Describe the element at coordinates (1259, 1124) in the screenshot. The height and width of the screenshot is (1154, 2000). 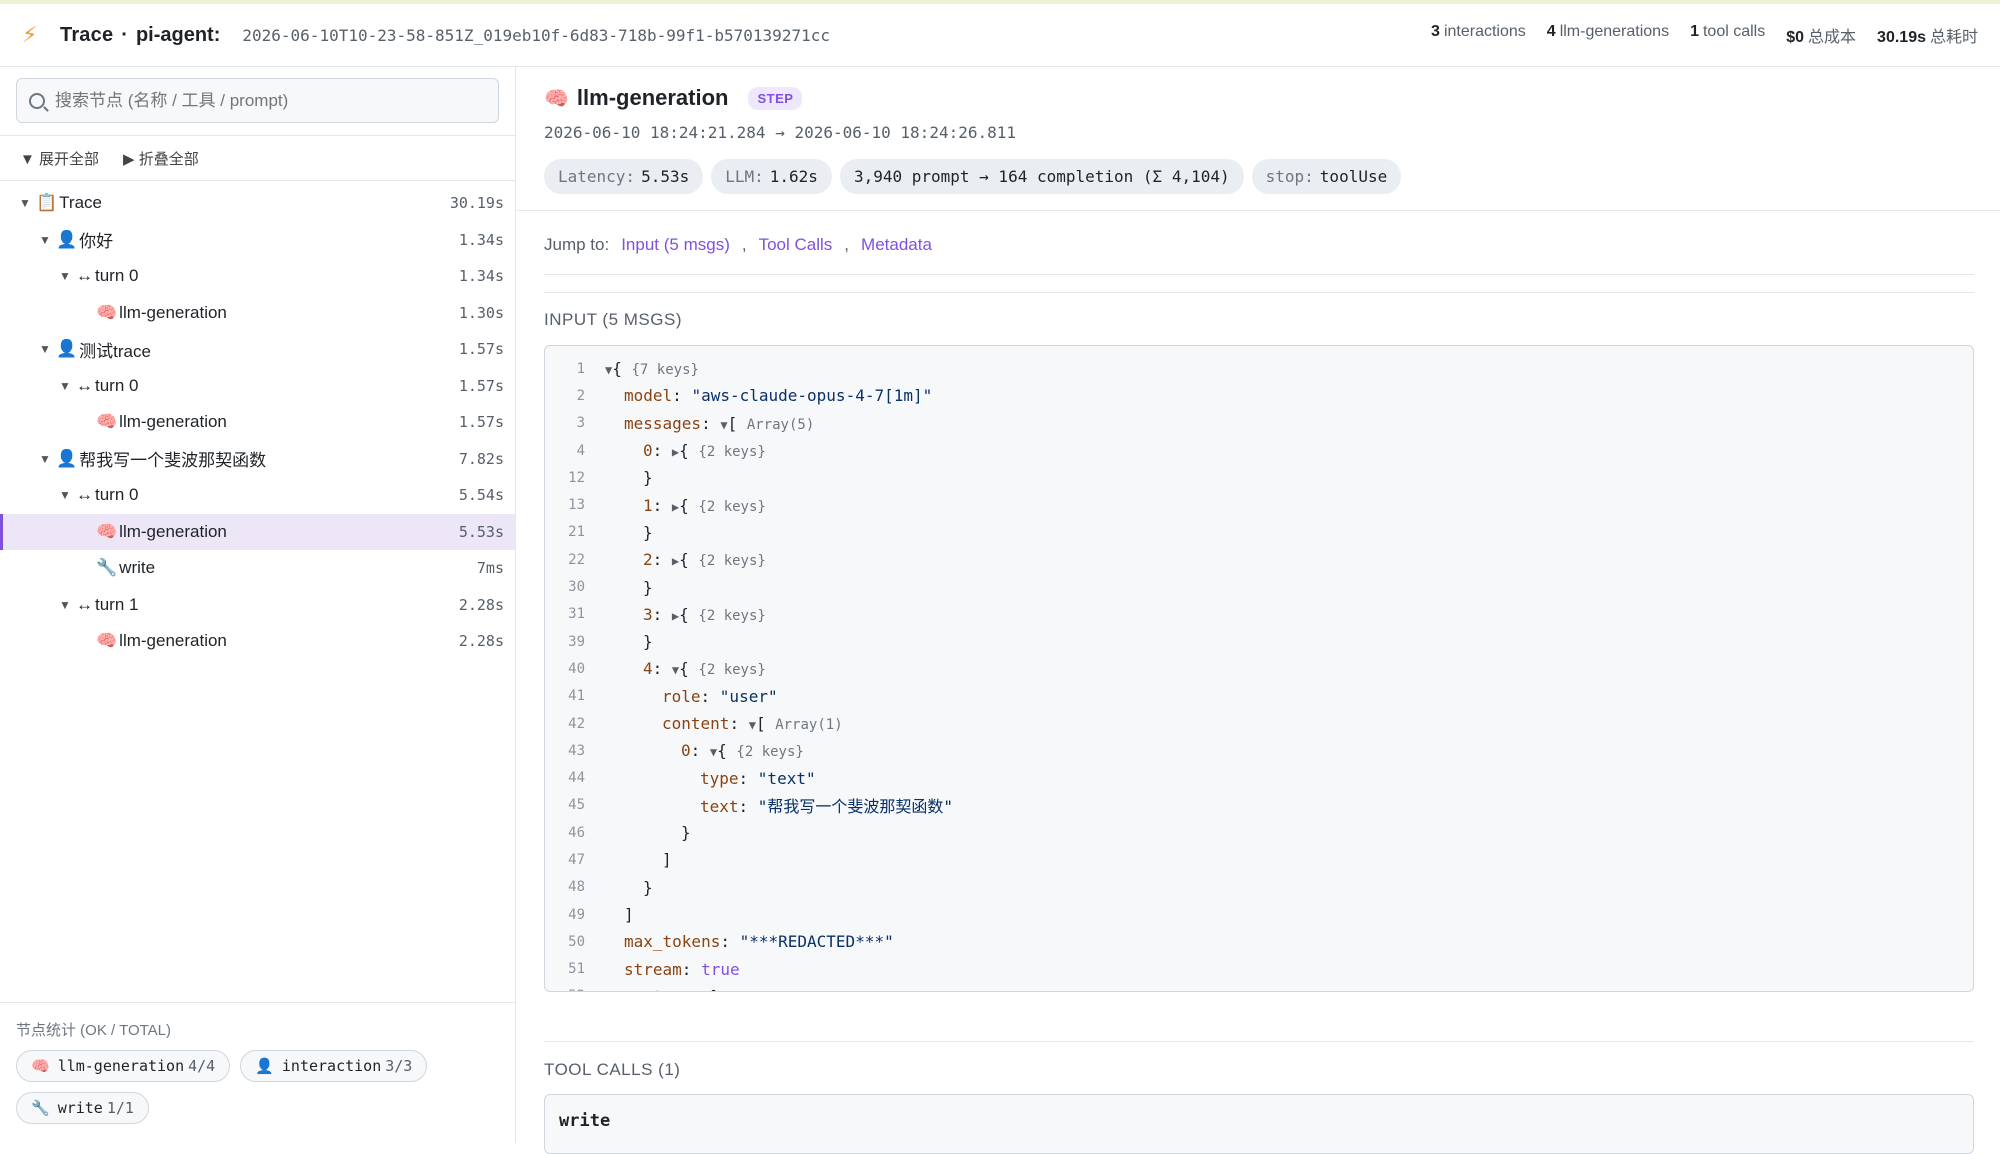
I see `tool-call-card: write` at that location.